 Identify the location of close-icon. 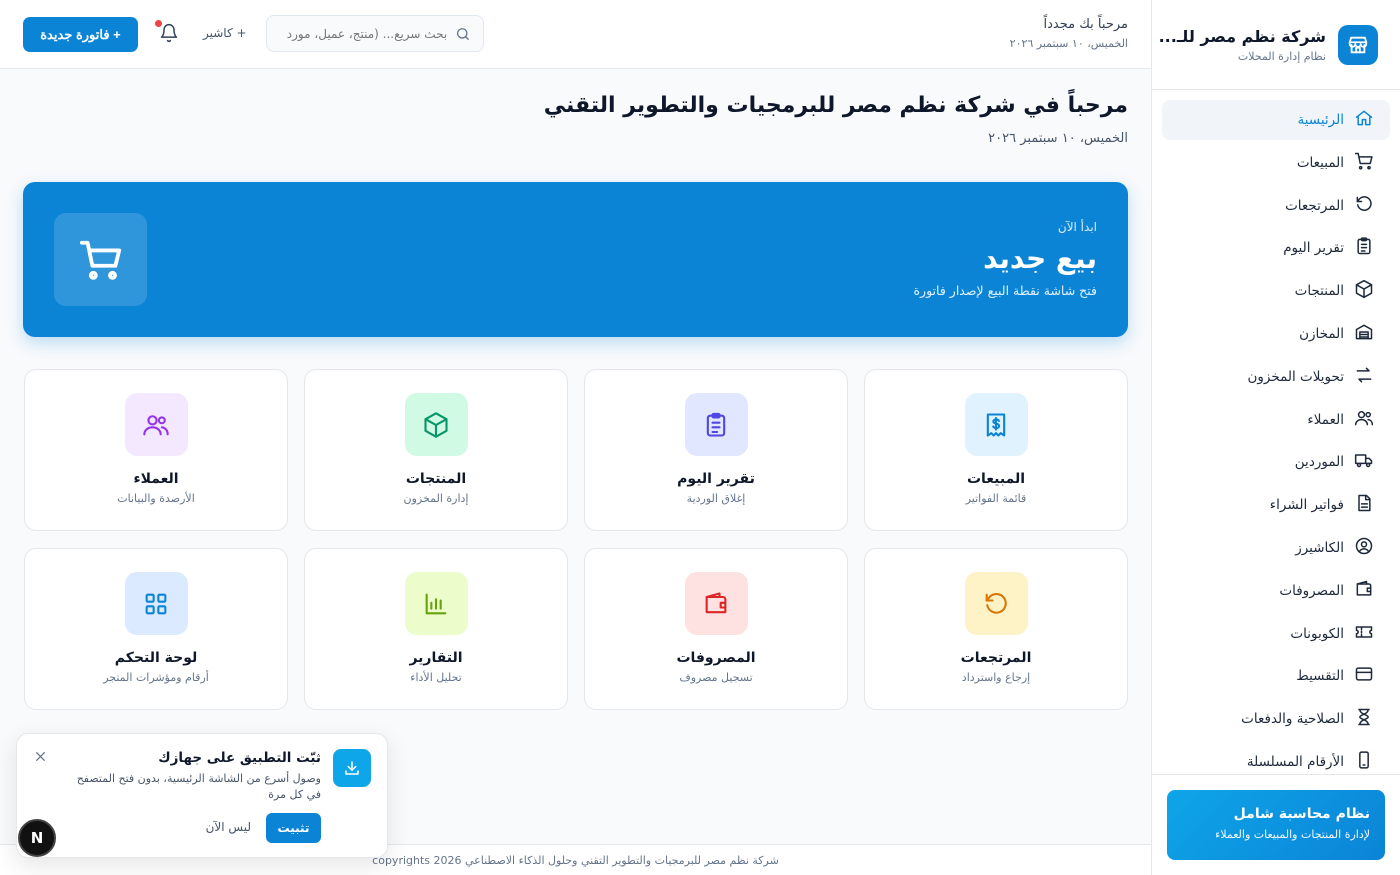
(40, 755).